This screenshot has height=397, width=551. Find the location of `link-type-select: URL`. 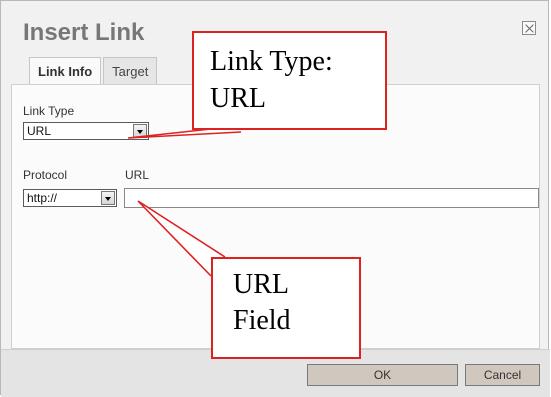

link-type-select: URL is located at coordinates (86, 131).